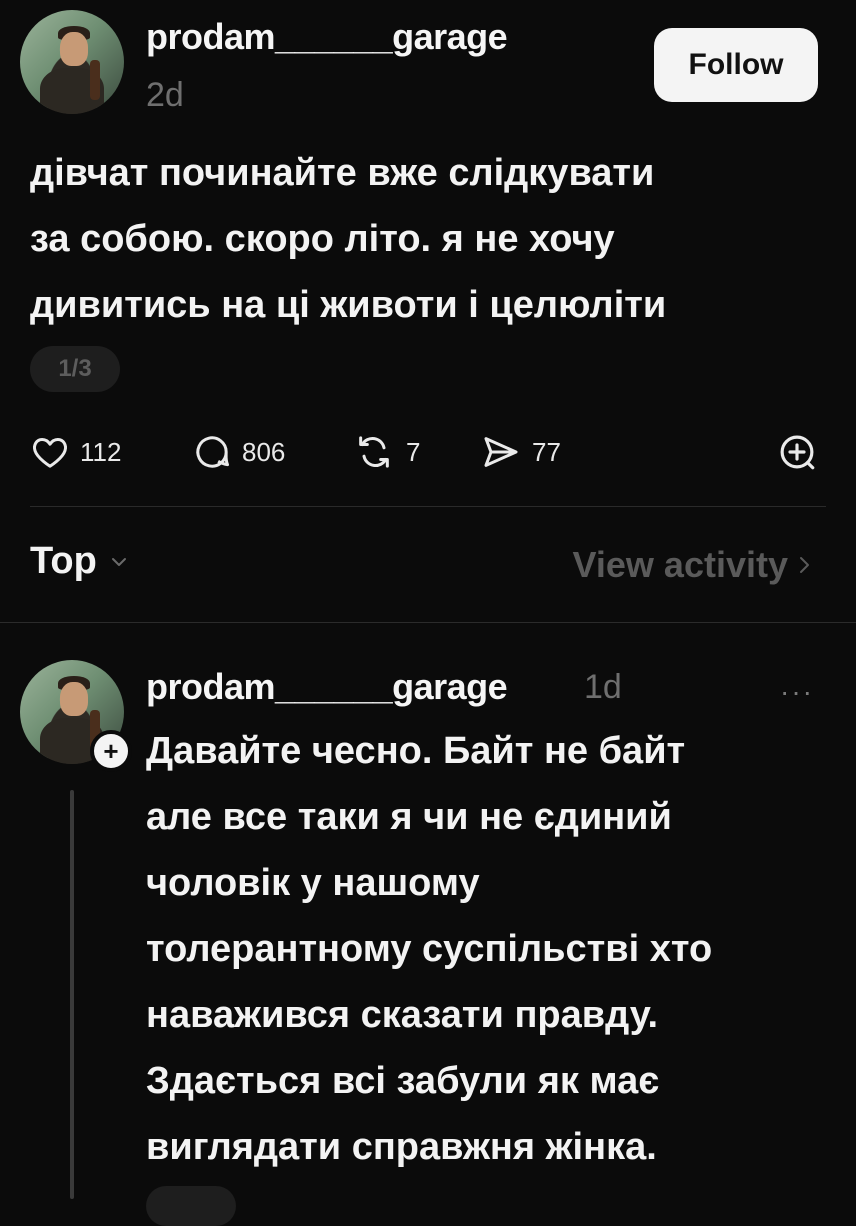 Image resolution: width=856 pixels, height=1226 pixels. I want to click on reply-username: prodam______garage, so click(327, 687).